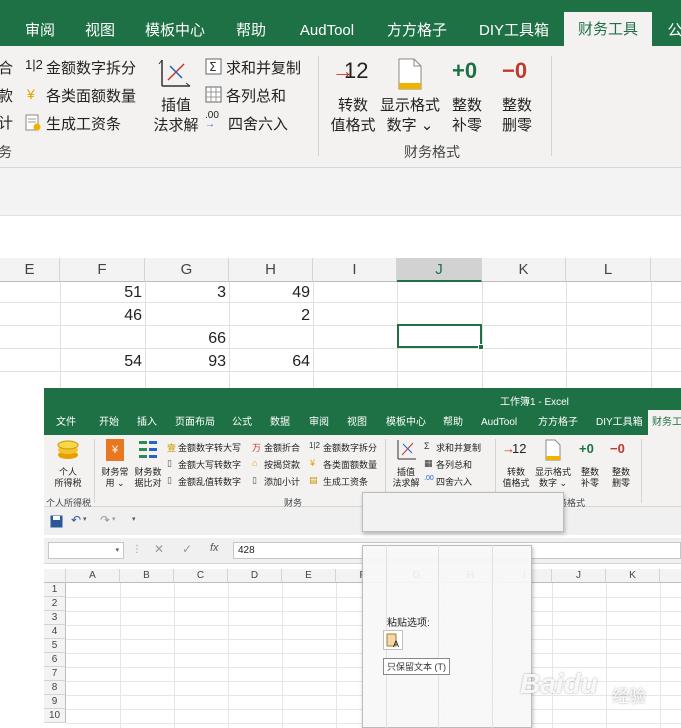  What do you see at coordinates (260, 67) in the screenshot?
I see `sum-copy-button: Σ 求和并复制` at bounding box center [260, 67].